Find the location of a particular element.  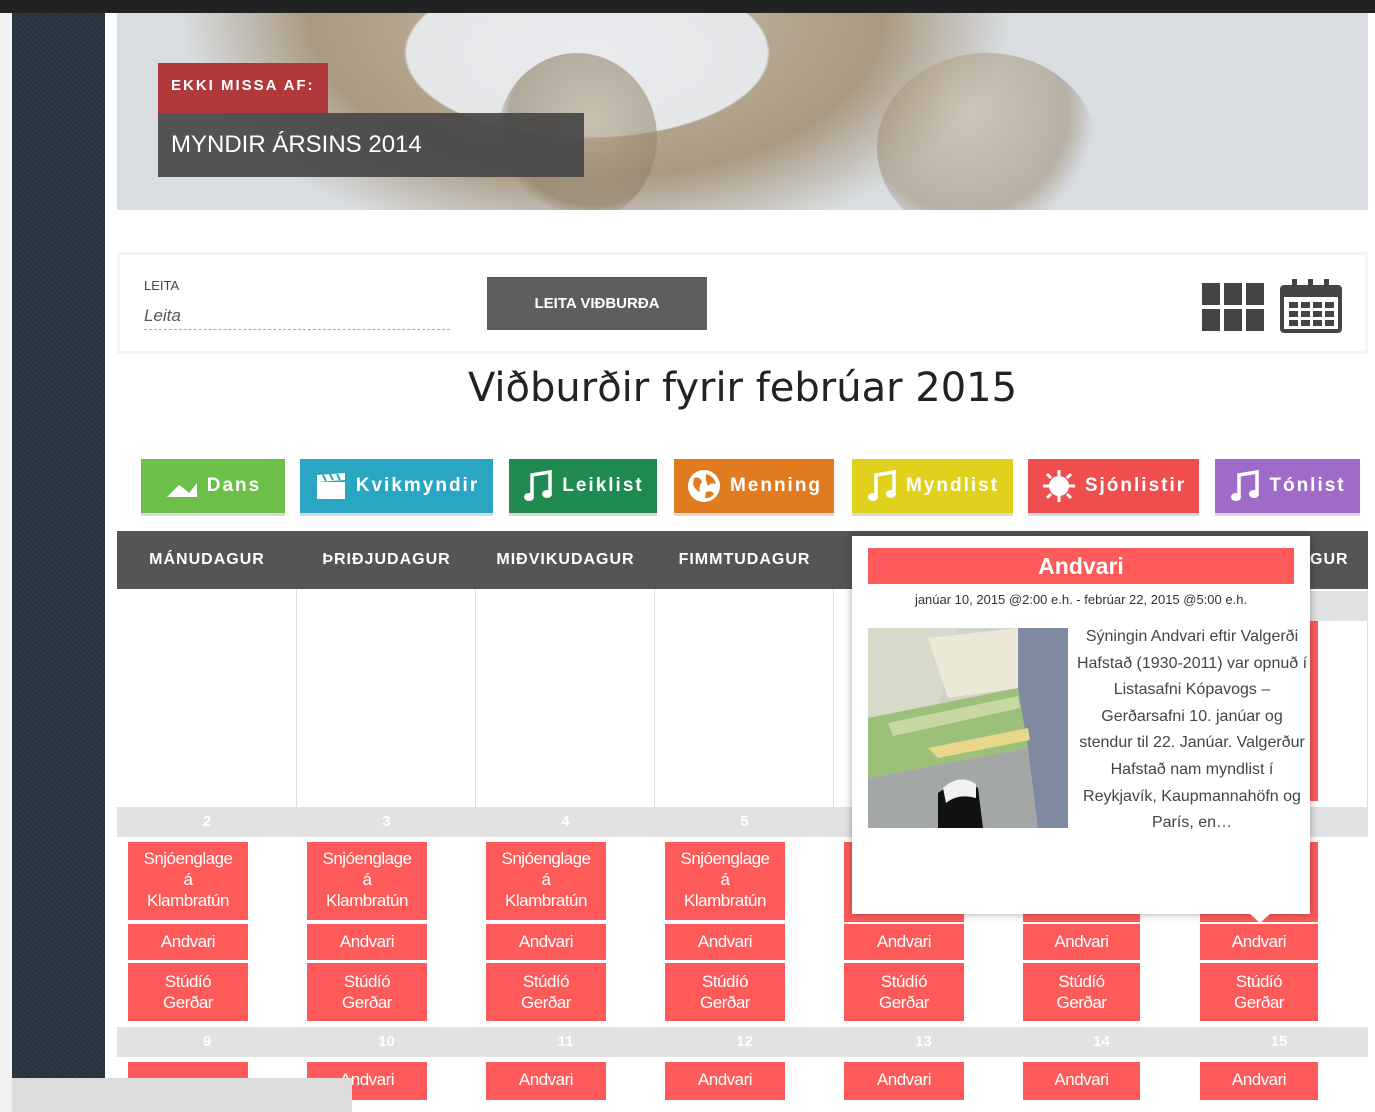

popup-pointer is located at coordinates (1260, 918).